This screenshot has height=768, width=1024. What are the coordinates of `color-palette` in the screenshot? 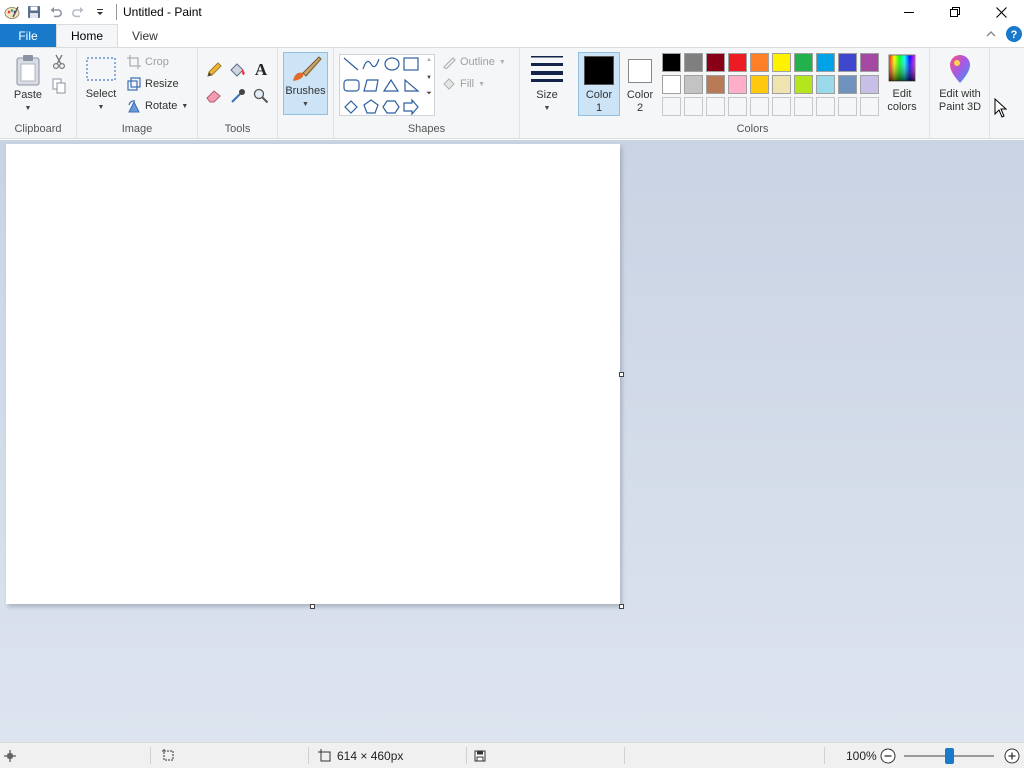 It's located at (773, 86).